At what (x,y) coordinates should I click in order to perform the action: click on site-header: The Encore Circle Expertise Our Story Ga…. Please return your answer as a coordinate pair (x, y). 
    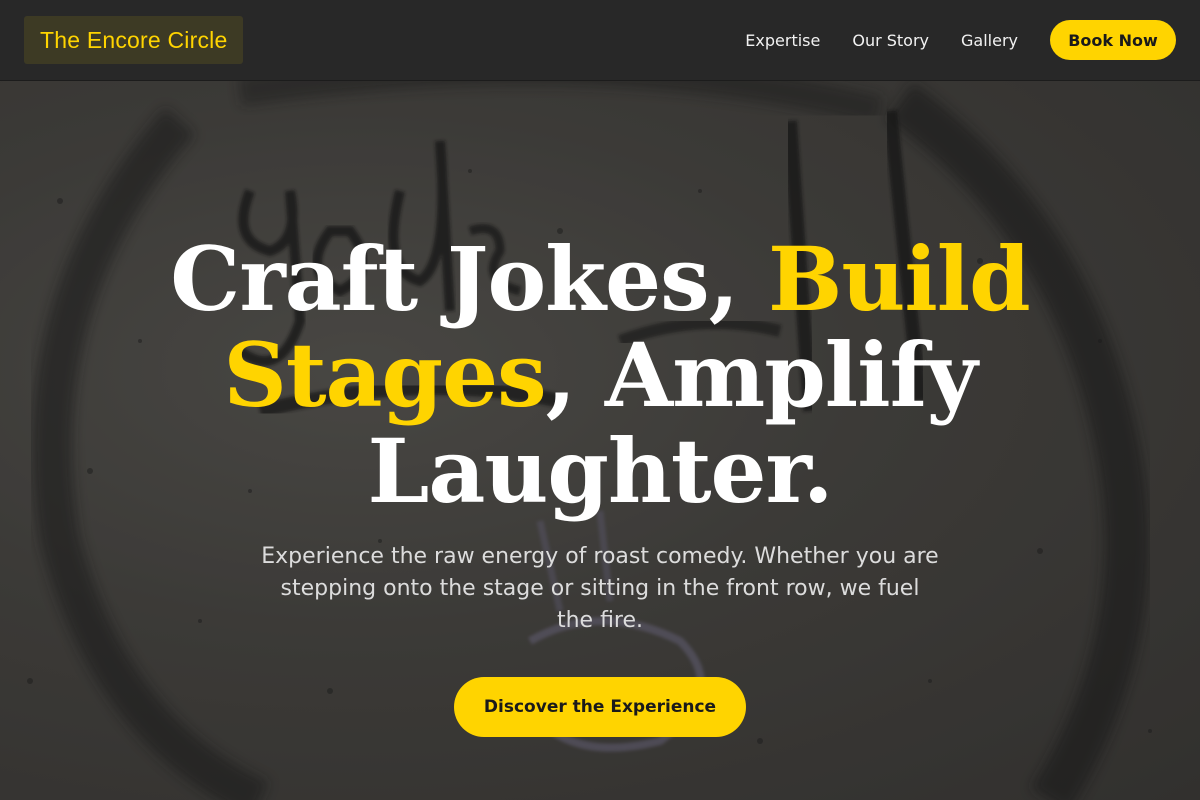
    Looking at the image, I should click on (600, 40).